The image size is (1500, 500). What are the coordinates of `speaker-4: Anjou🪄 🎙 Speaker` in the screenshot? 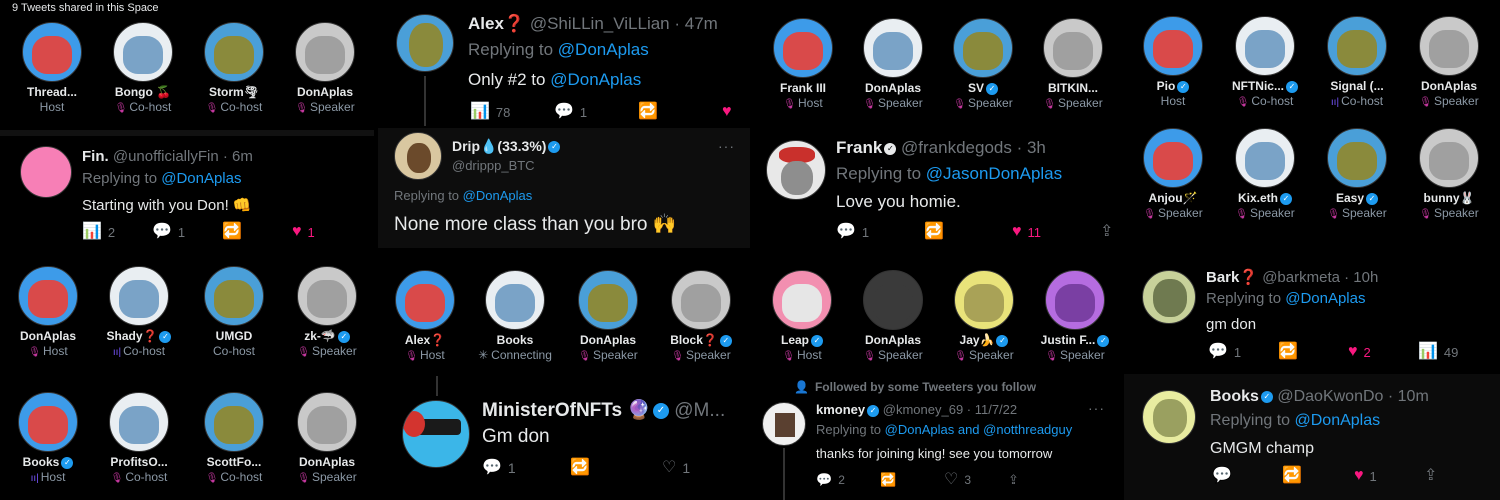 It's located at (1173, 174).